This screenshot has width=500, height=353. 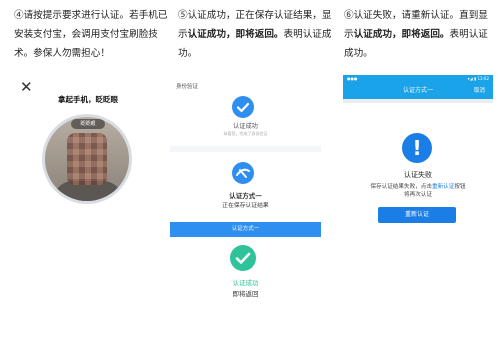 What do you see at coordinates (245, 229) in the screenshot?
I see `method-button: 认证方式一` at bounding box center [245, 229].